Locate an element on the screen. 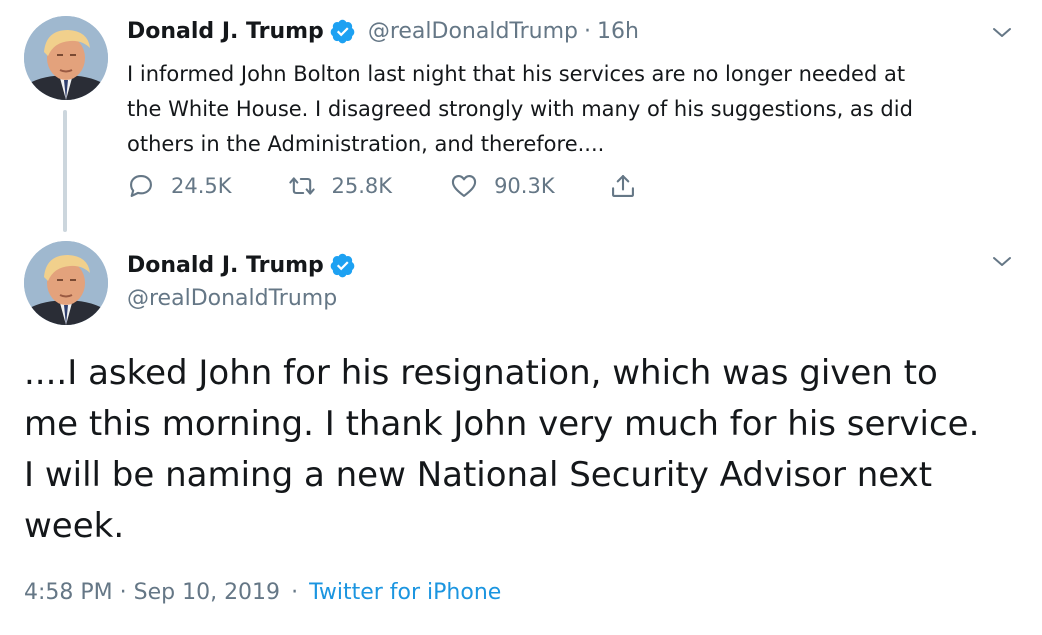 This screenshot has height=635, width=1042. retweet-count: 25.8K is located at coordinates (362, 186).